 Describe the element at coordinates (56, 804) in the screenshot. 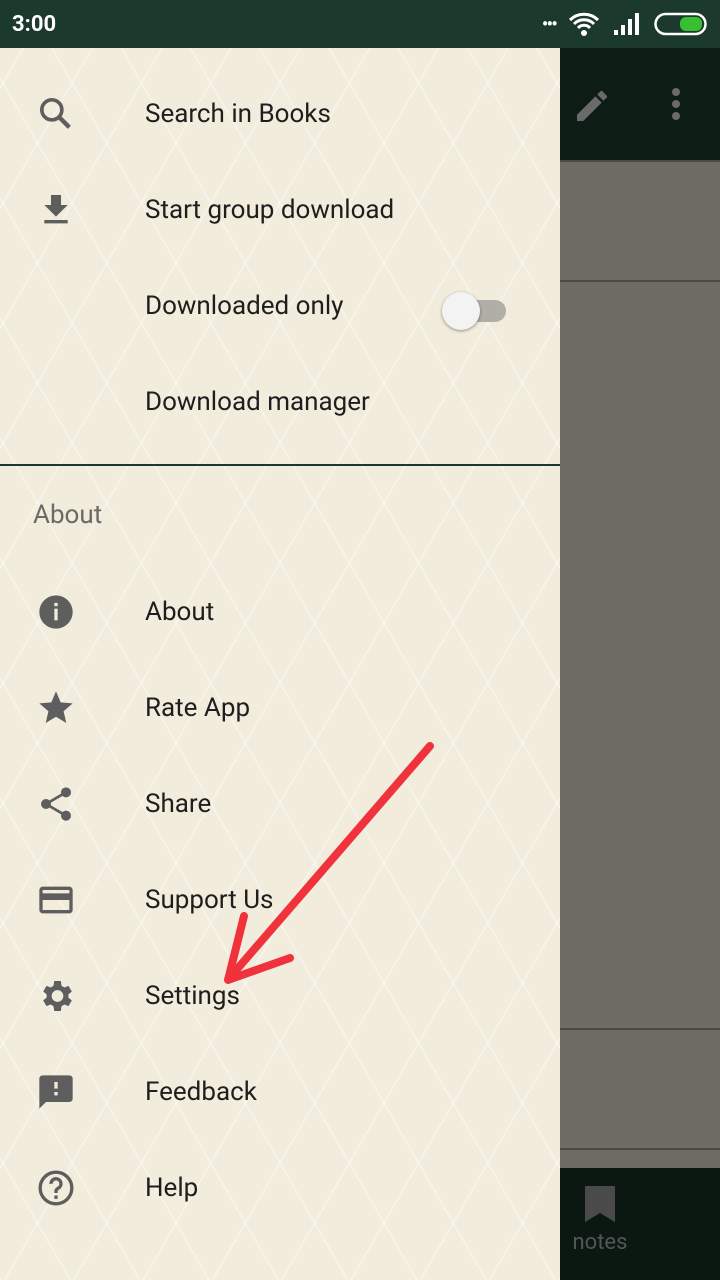

I see `share-icon` at that location.